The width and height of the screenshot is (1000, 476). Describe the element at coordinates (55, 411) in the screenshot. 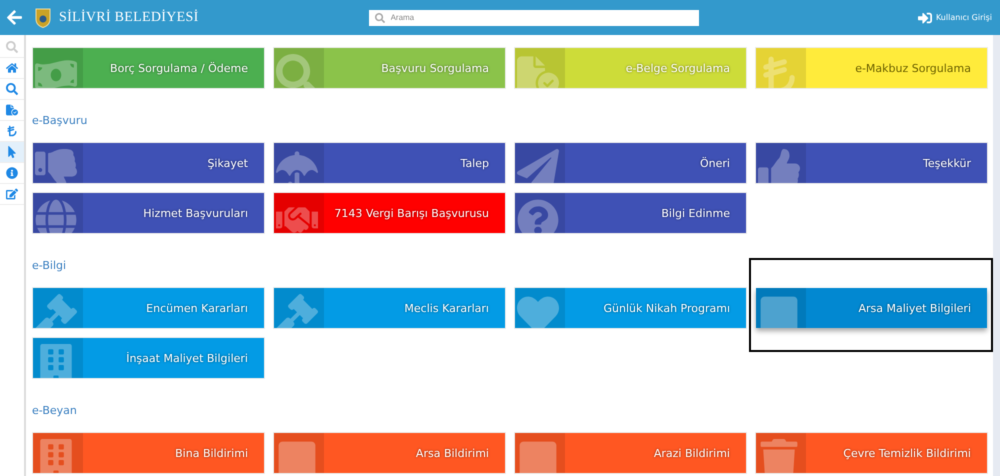

I see `section-title: e-Beyan` at that location.